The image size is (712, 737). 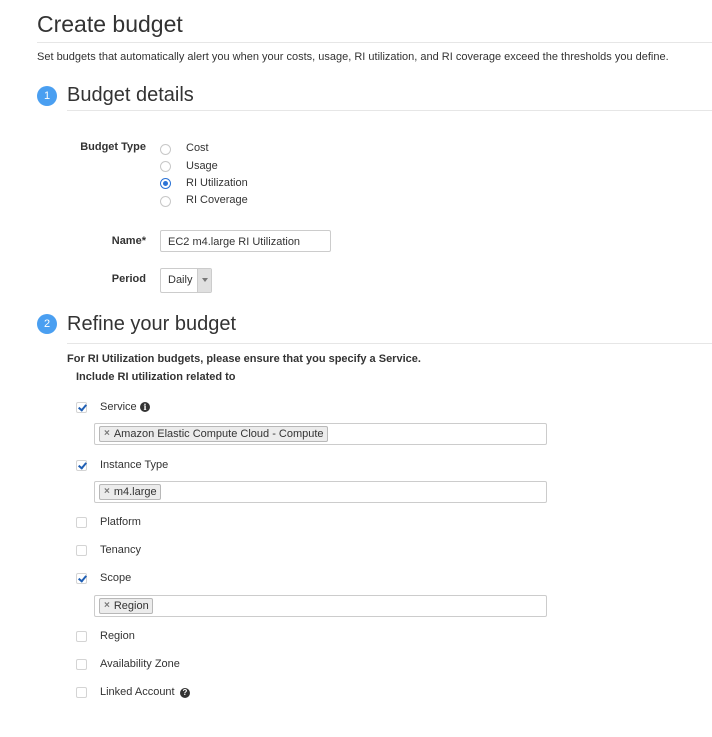 I want to click on step-2-badge: 2, so click(x=47, y=324).